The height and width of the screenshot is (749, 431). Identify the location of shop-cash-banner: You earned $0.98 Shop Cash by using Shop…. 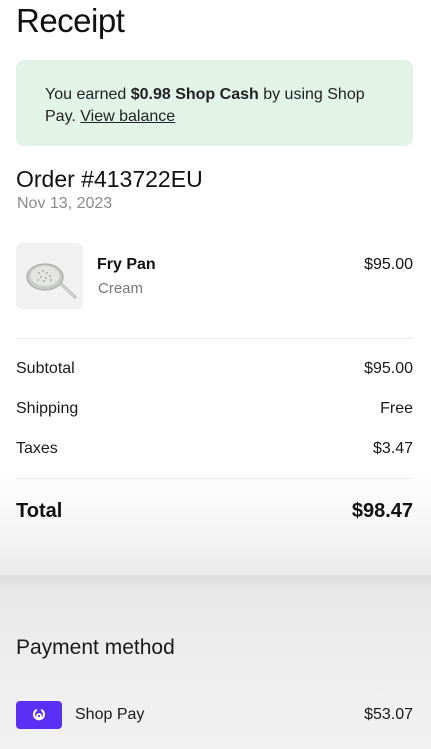
(214, 103).